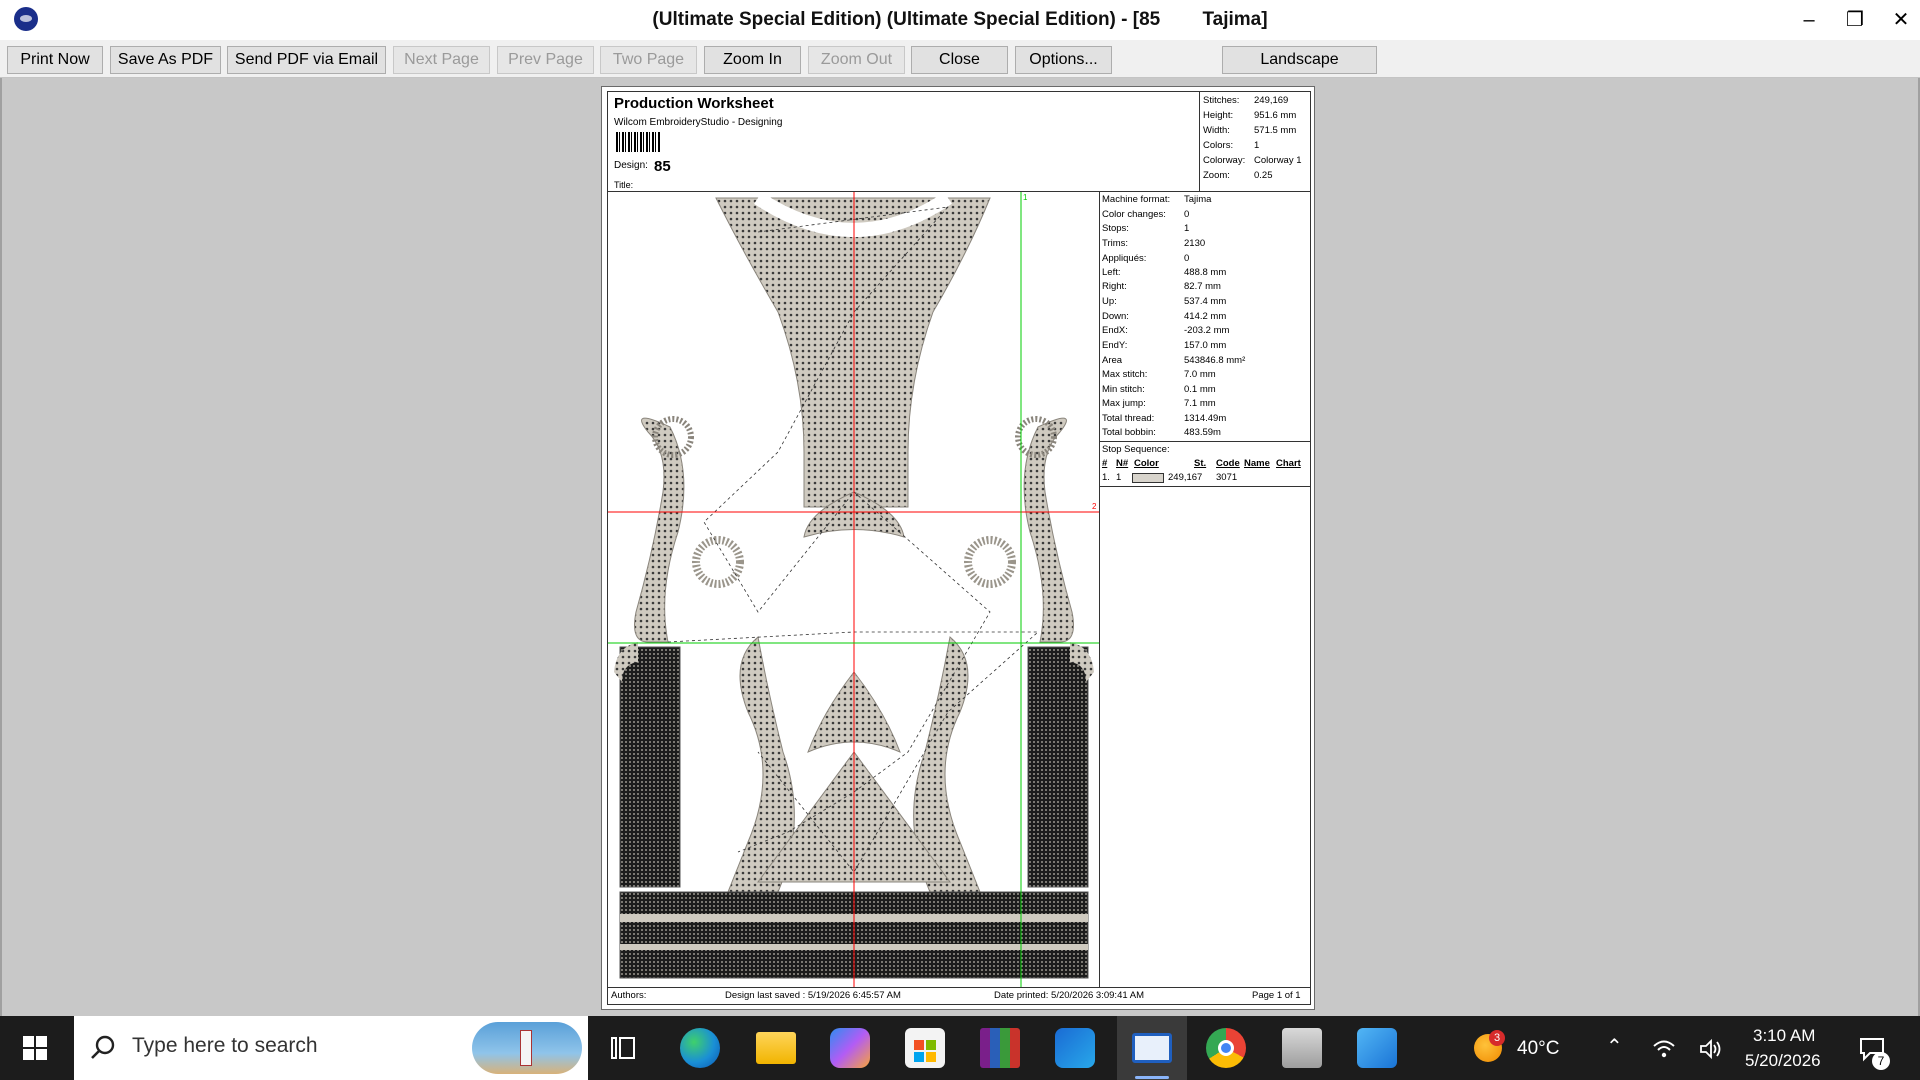 Image resolution: width=1920 pixels, height=1080 pixels. What do you see at coordinates (1899, 20) in the screenshot?
I see `close-window-button: ✕` at bounding box center [1899, 20].